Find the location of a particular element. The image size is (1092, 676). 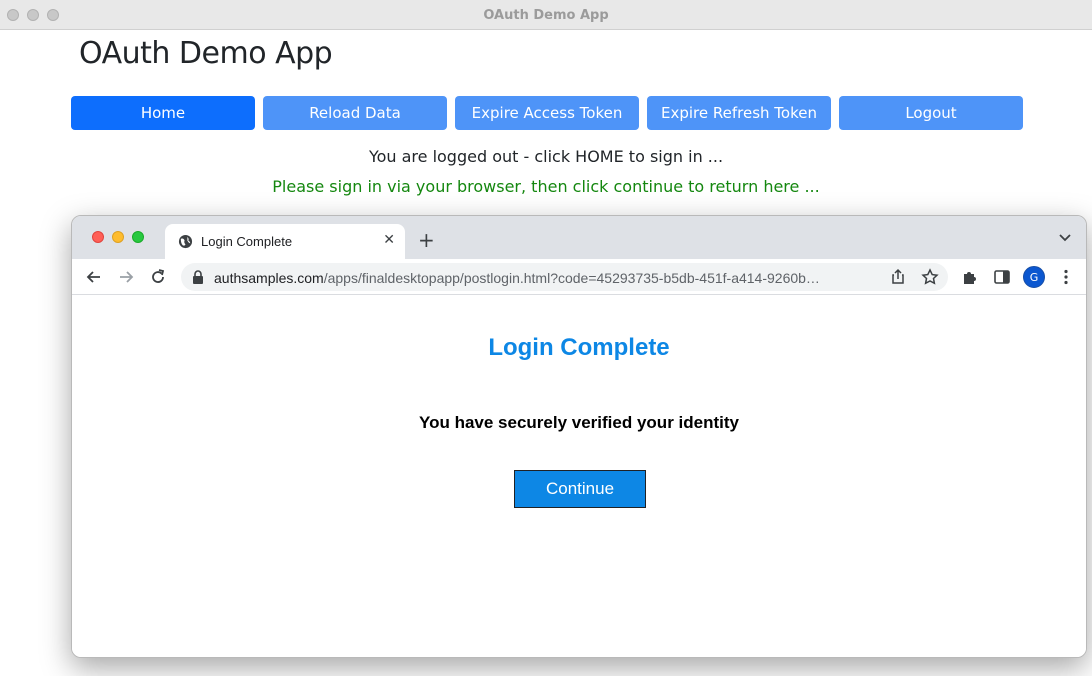

globe-icon is located at coordinates (185, 241).